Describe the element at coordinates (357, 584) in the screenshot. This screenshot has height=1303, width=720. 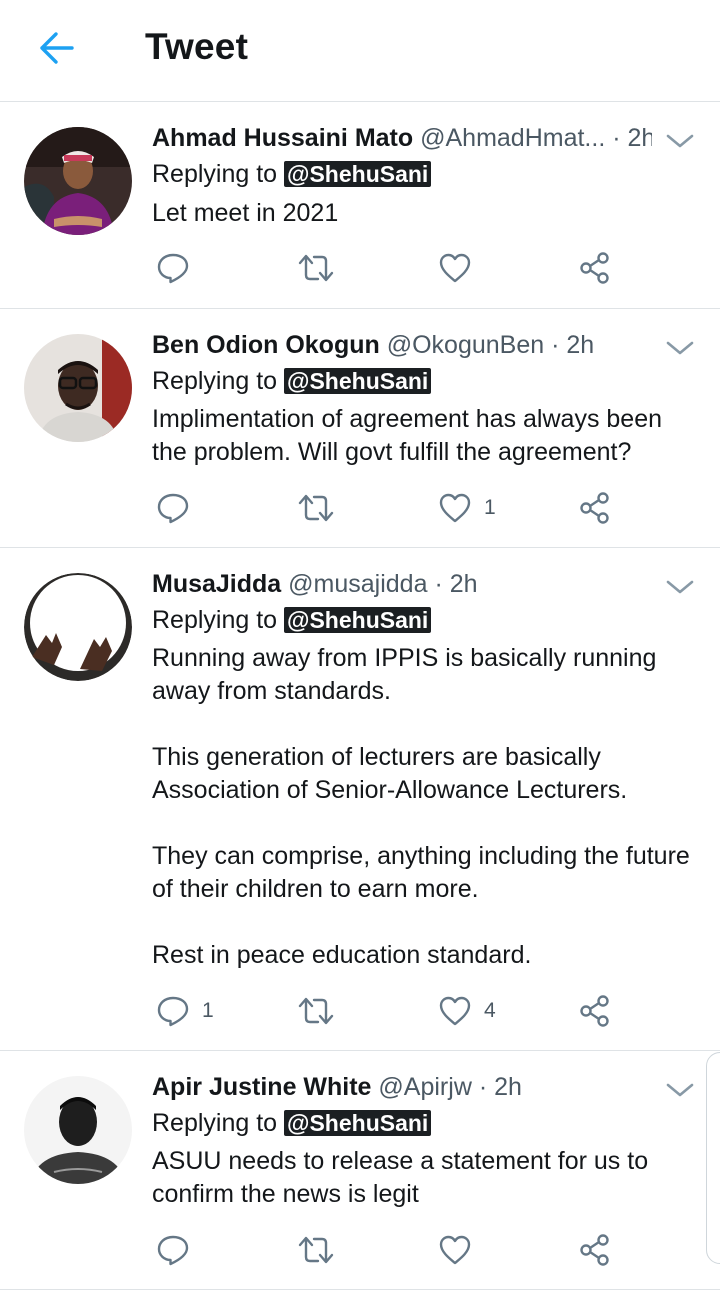
I see `tweet-author-handle: @musajidda` at that location.